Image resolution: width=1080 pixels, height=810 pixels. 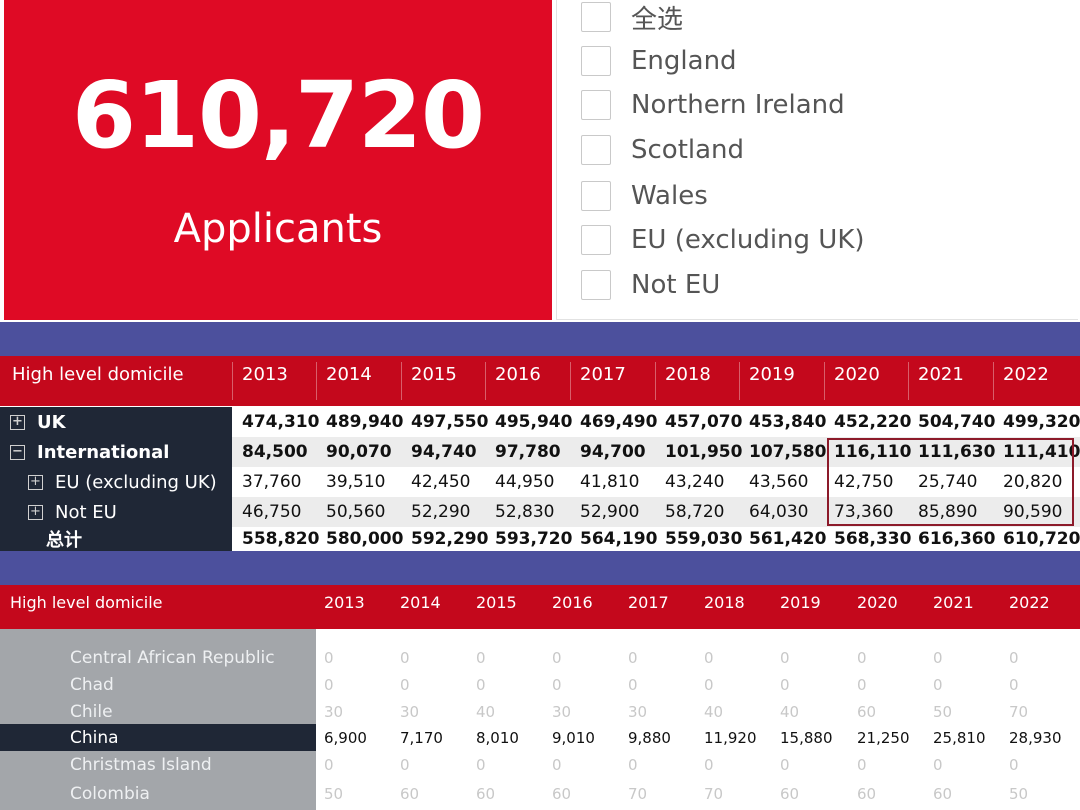 What do you see at coordinates (540, 794) in the screenshot?
I see `table-row: Colombia 50 60 60 60 70 70 60 60 60 50` at bounding box center [540, 794].